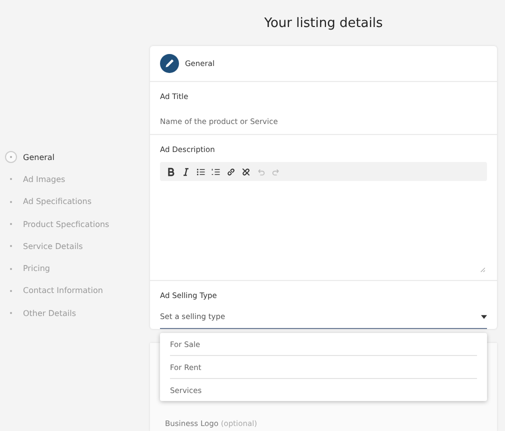 The width and height of the screenshot is (505, 431). Describe the element at coordinates (75, 157) in the screenshot. I see `sidebar-item: General` at that location.